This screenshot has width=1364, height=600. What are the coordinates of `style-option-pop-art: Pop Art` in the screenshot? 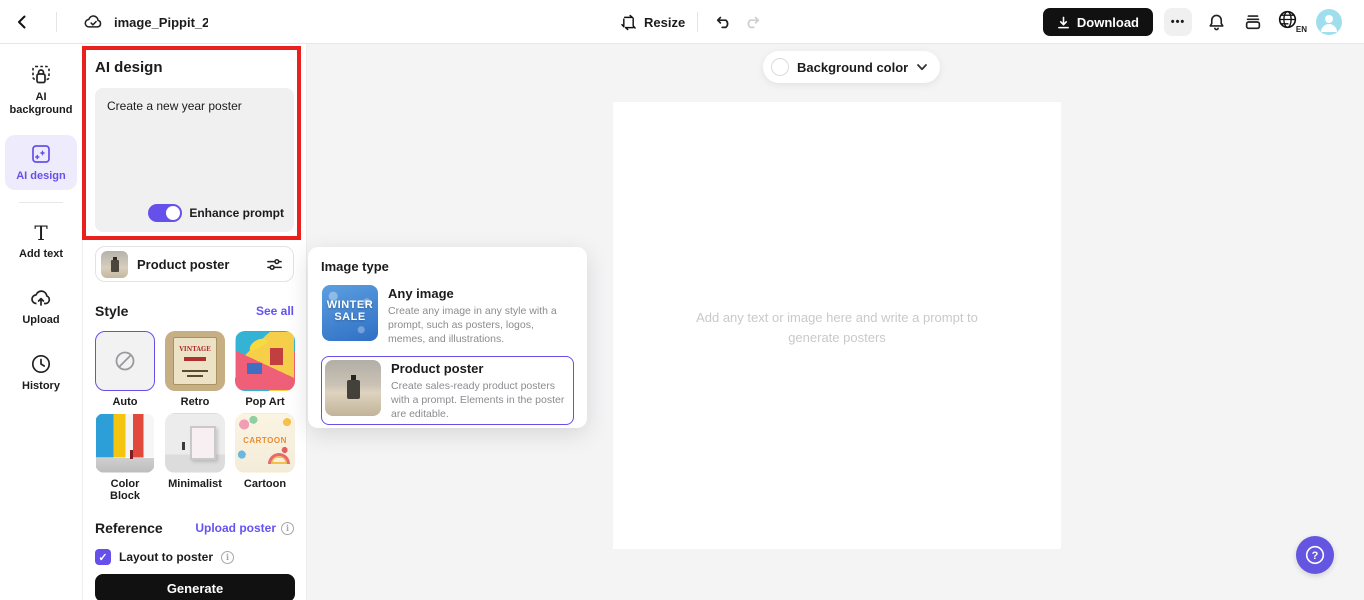 It's located at (265, 369).